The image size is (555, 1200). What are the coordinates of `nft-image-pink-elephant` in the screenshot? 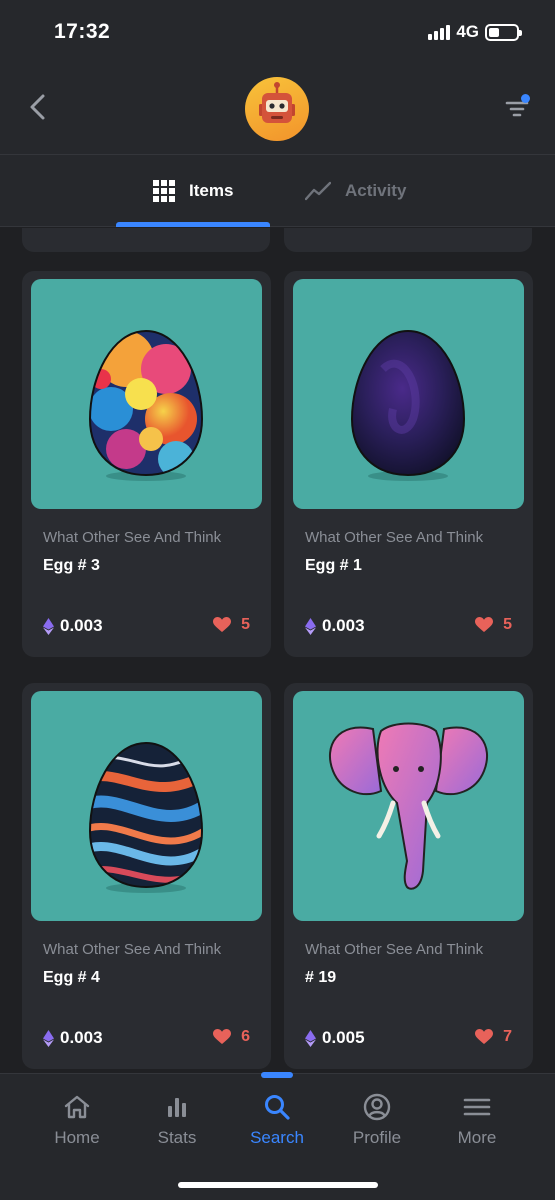 It's located at (408, 806).